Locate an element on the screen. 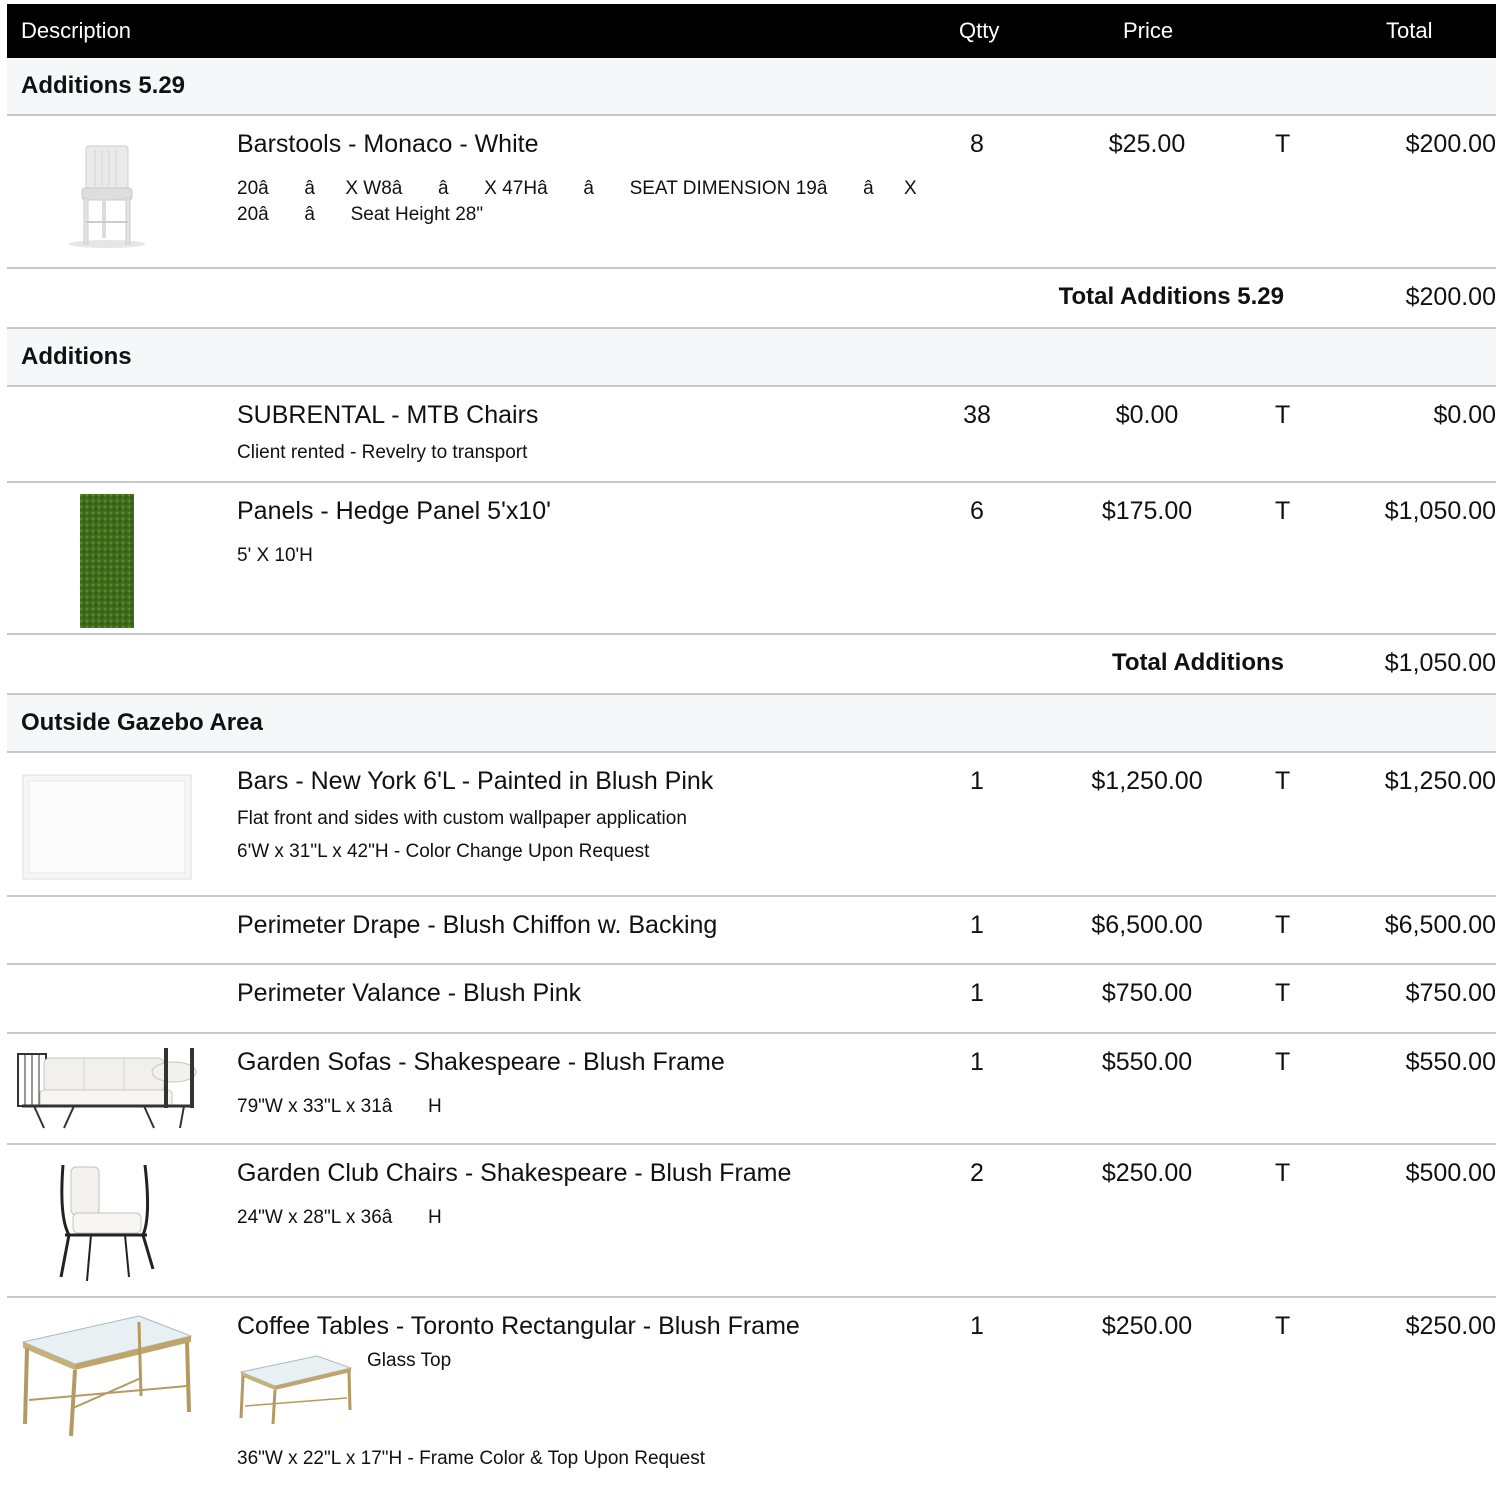 The height and width of the screenshot is (1489, 1503). garden-club-chair-image is located at coordinates (107, 1221).